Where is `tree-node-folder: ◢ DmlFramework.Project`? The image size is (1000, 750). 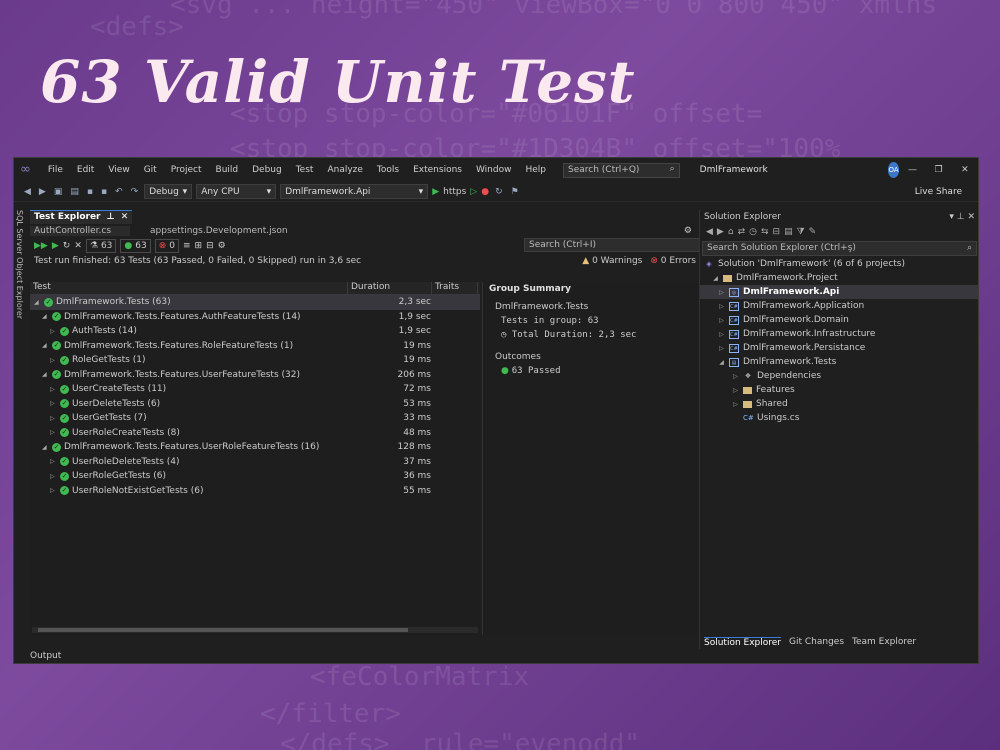 tree-node-folder: ◢ DmlFramework.Project is located at coordinates (839, 278).